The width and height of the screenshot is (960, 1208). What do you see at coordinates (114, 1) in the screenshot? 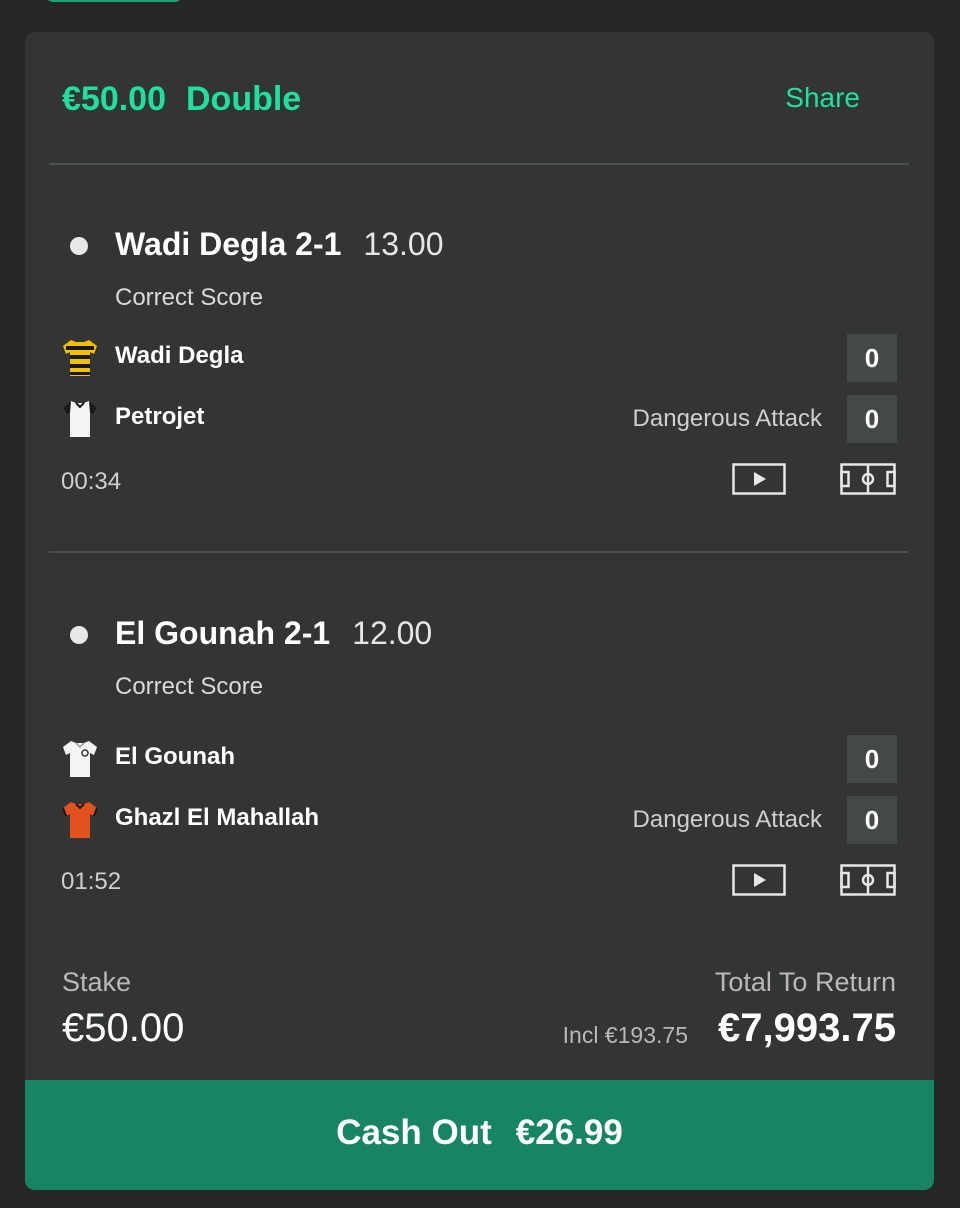
I see `top-tab-pill` at bounding box center [114, 1].